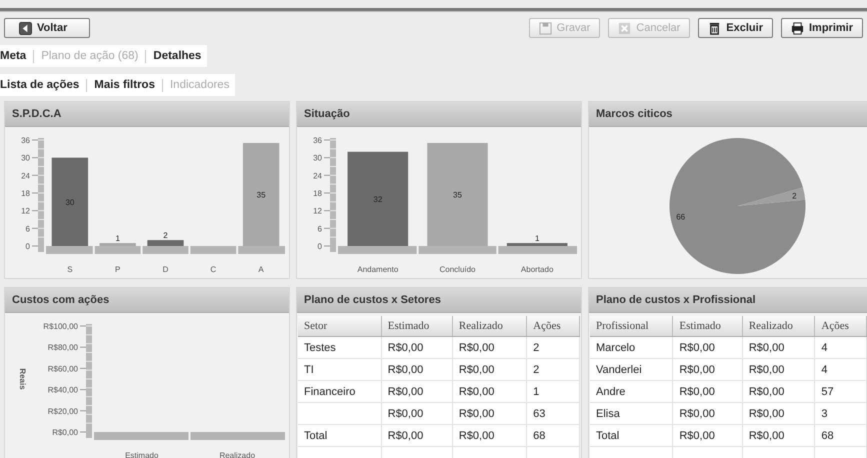  Describe the element at coordinates (147, 114) in the screenshot. I see `panel-title: S.P.D.C.A` at that location.